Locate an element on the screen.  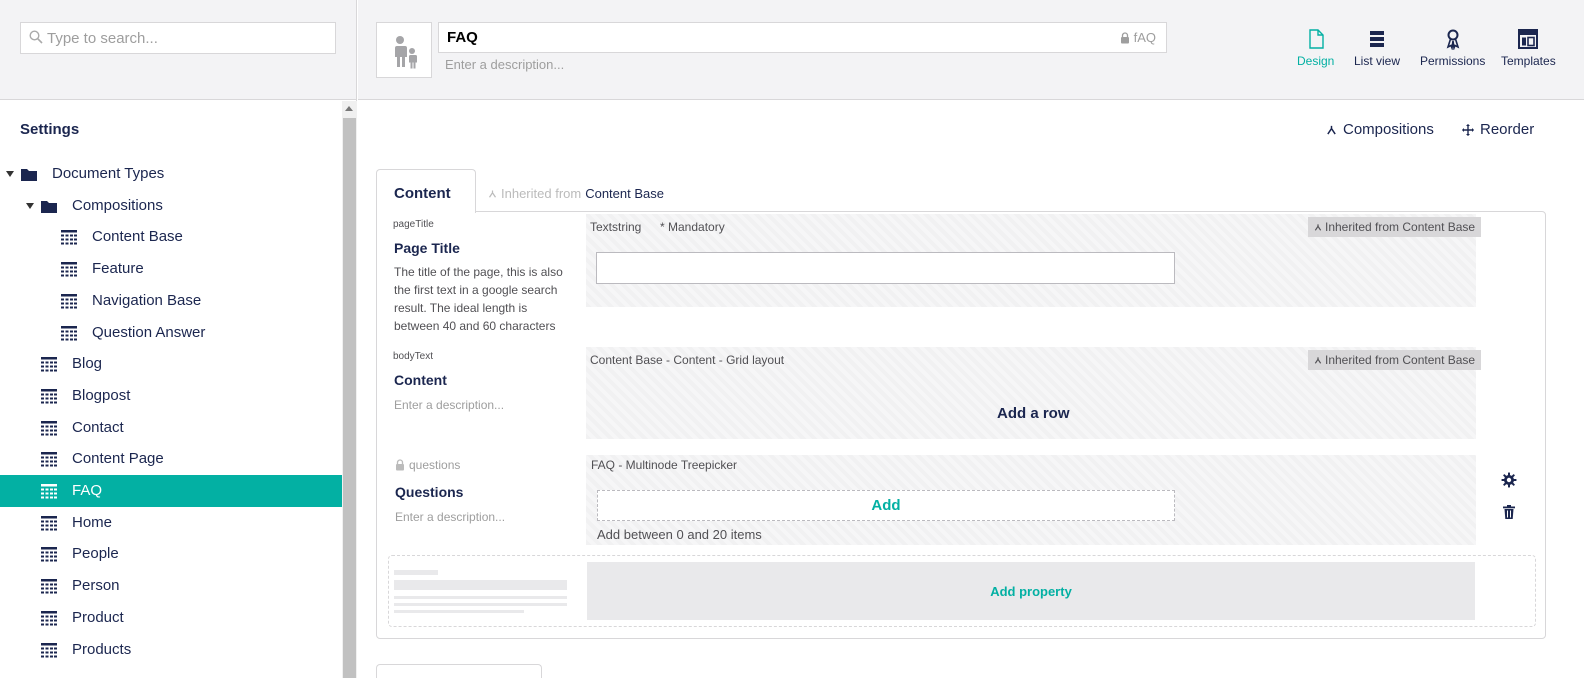
move-icon is located at coordinates (1468, 129).